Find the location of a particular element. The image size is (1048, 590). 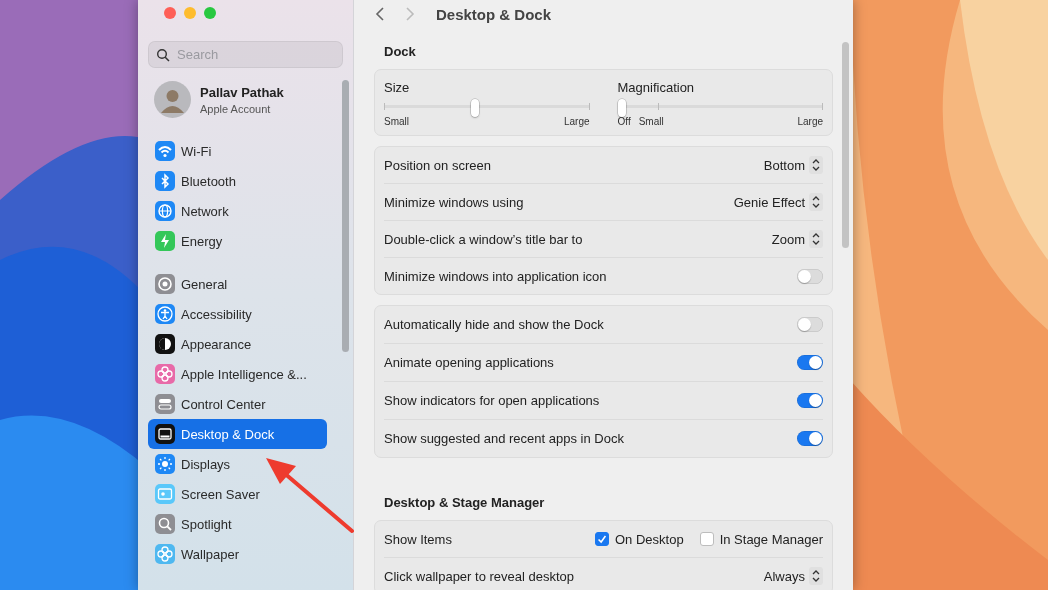

search-icon is located at coordinates (163, 55).